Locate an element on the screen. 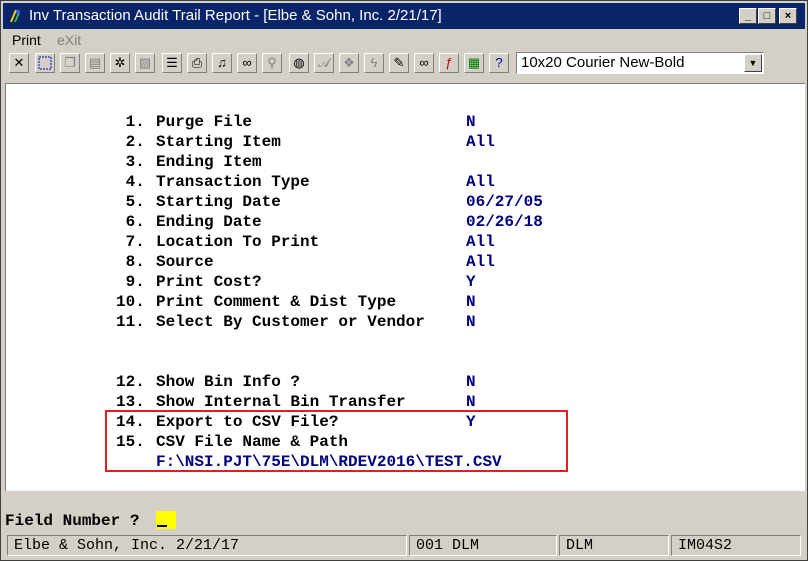 The image size is (808, 561). copy-icon: ❐ is located at coordinates (70, 63).